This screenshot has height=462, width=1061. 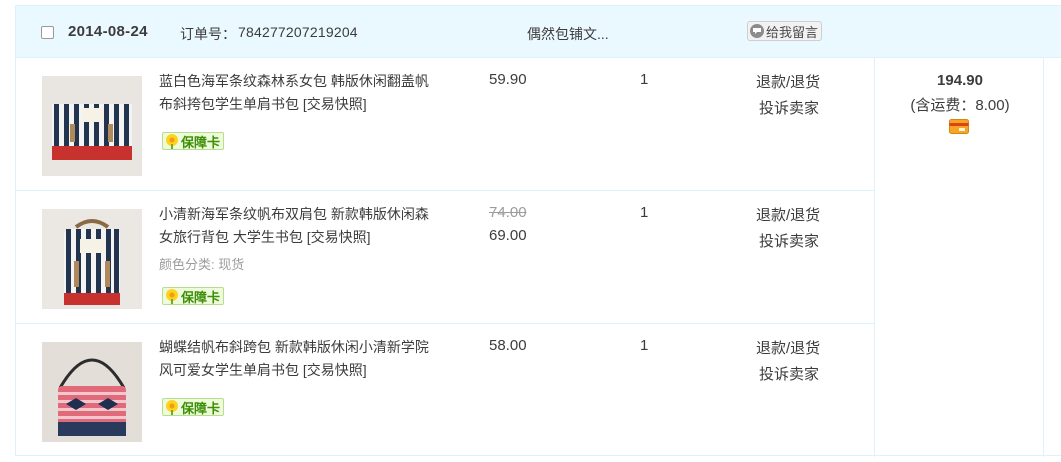 I want to click on total-amount: 194.90, so click(x=960, y=80).